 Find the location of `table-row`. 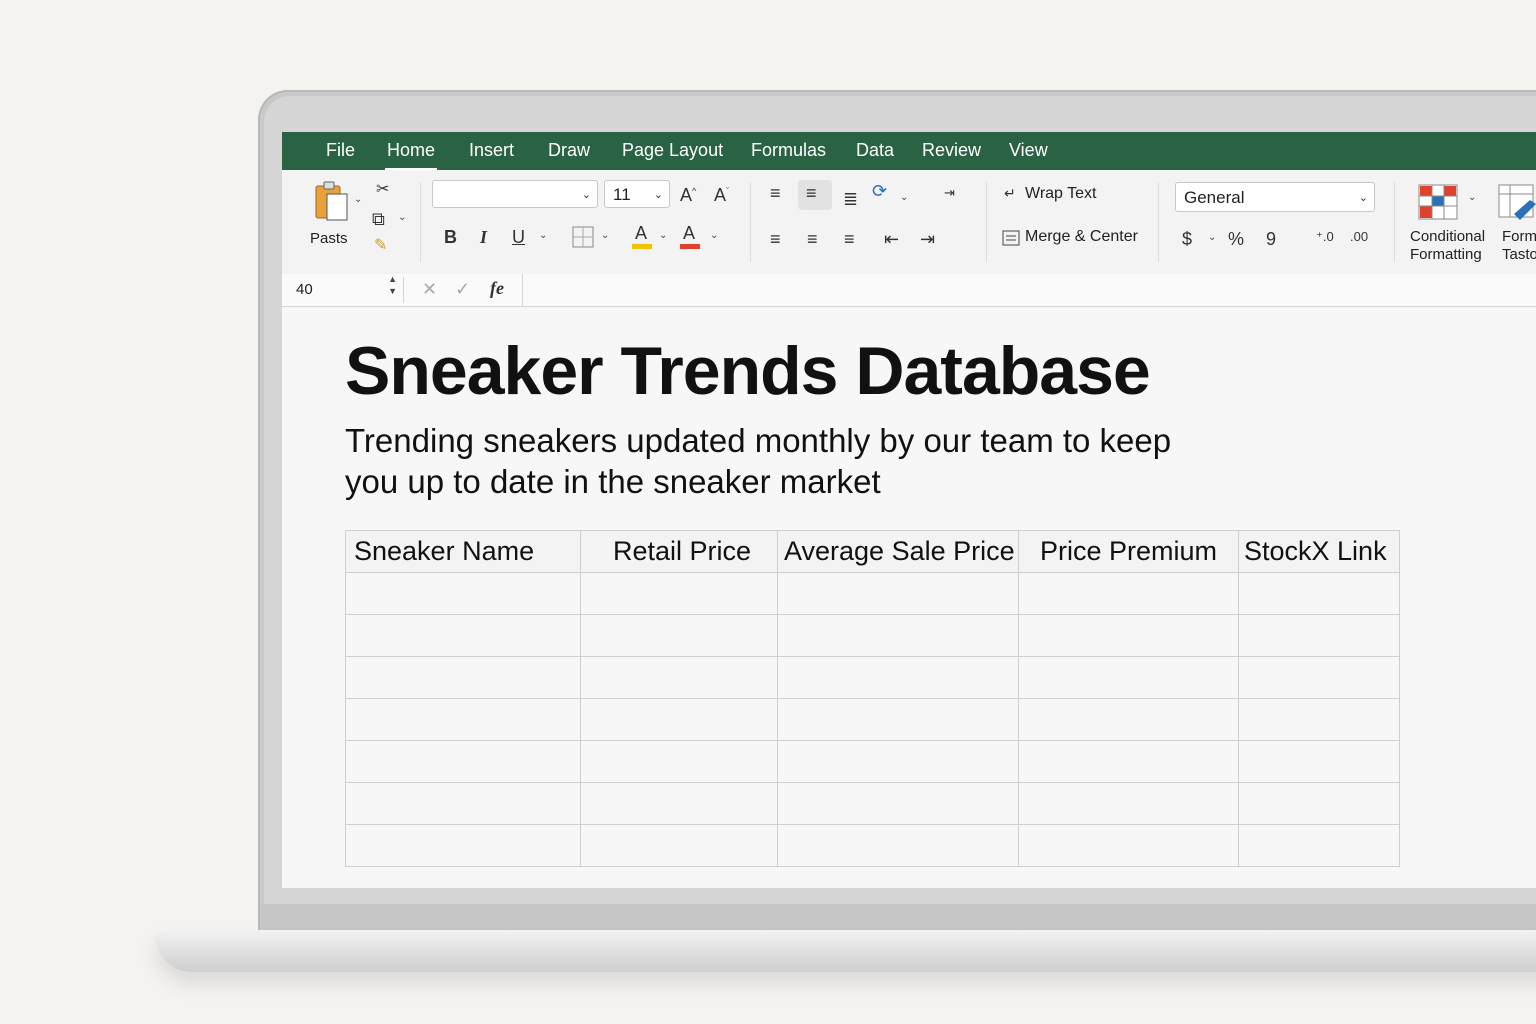

table-row is located at coordinates (872, 593).